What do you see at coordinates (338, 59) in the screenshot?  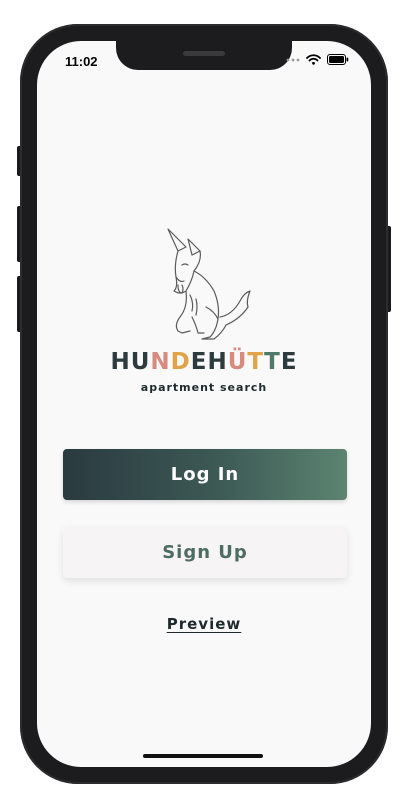 I see `battery-icon` at bounding box center [338, 59].